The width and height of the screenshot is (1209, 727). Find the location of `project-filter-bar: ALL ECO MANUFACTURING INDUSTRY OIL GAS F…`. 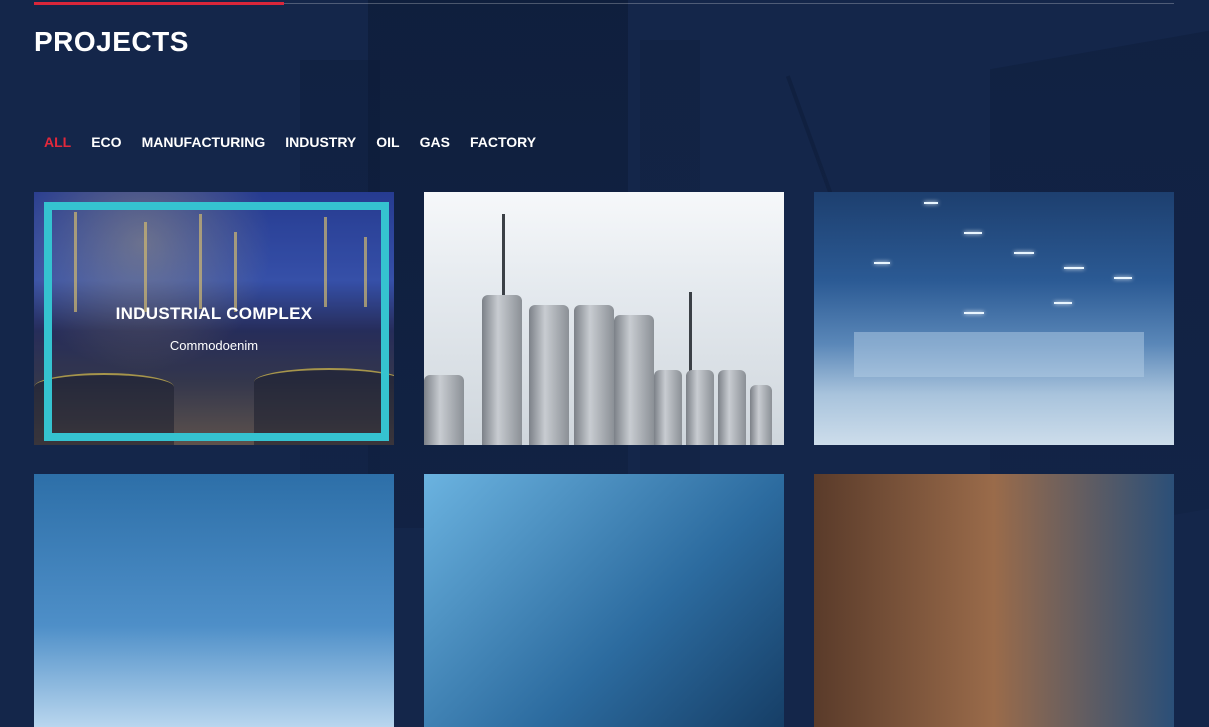

project-filter-bar: ALL ECO MANUFACTURING INDUSTRY OIL GAS F… is located at coordinates (300, 142).